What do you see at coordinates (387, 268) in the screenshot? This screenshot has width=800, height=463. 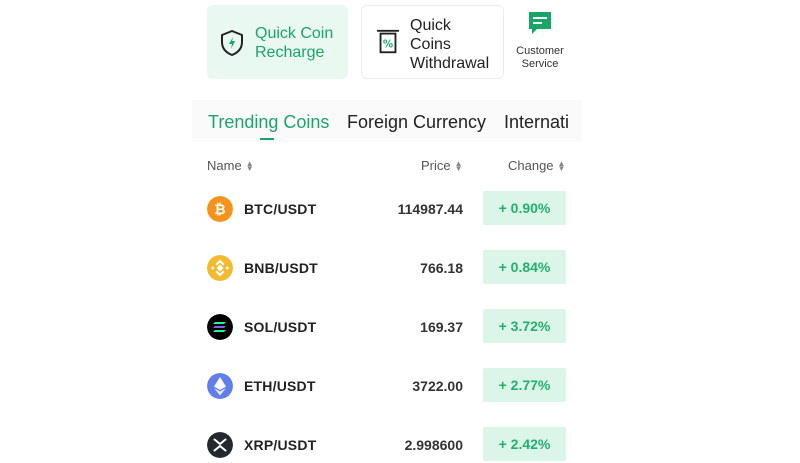 I see `table-row: BNB/USDT 766.18 + 0.84%` at bounding box center [387, 268].